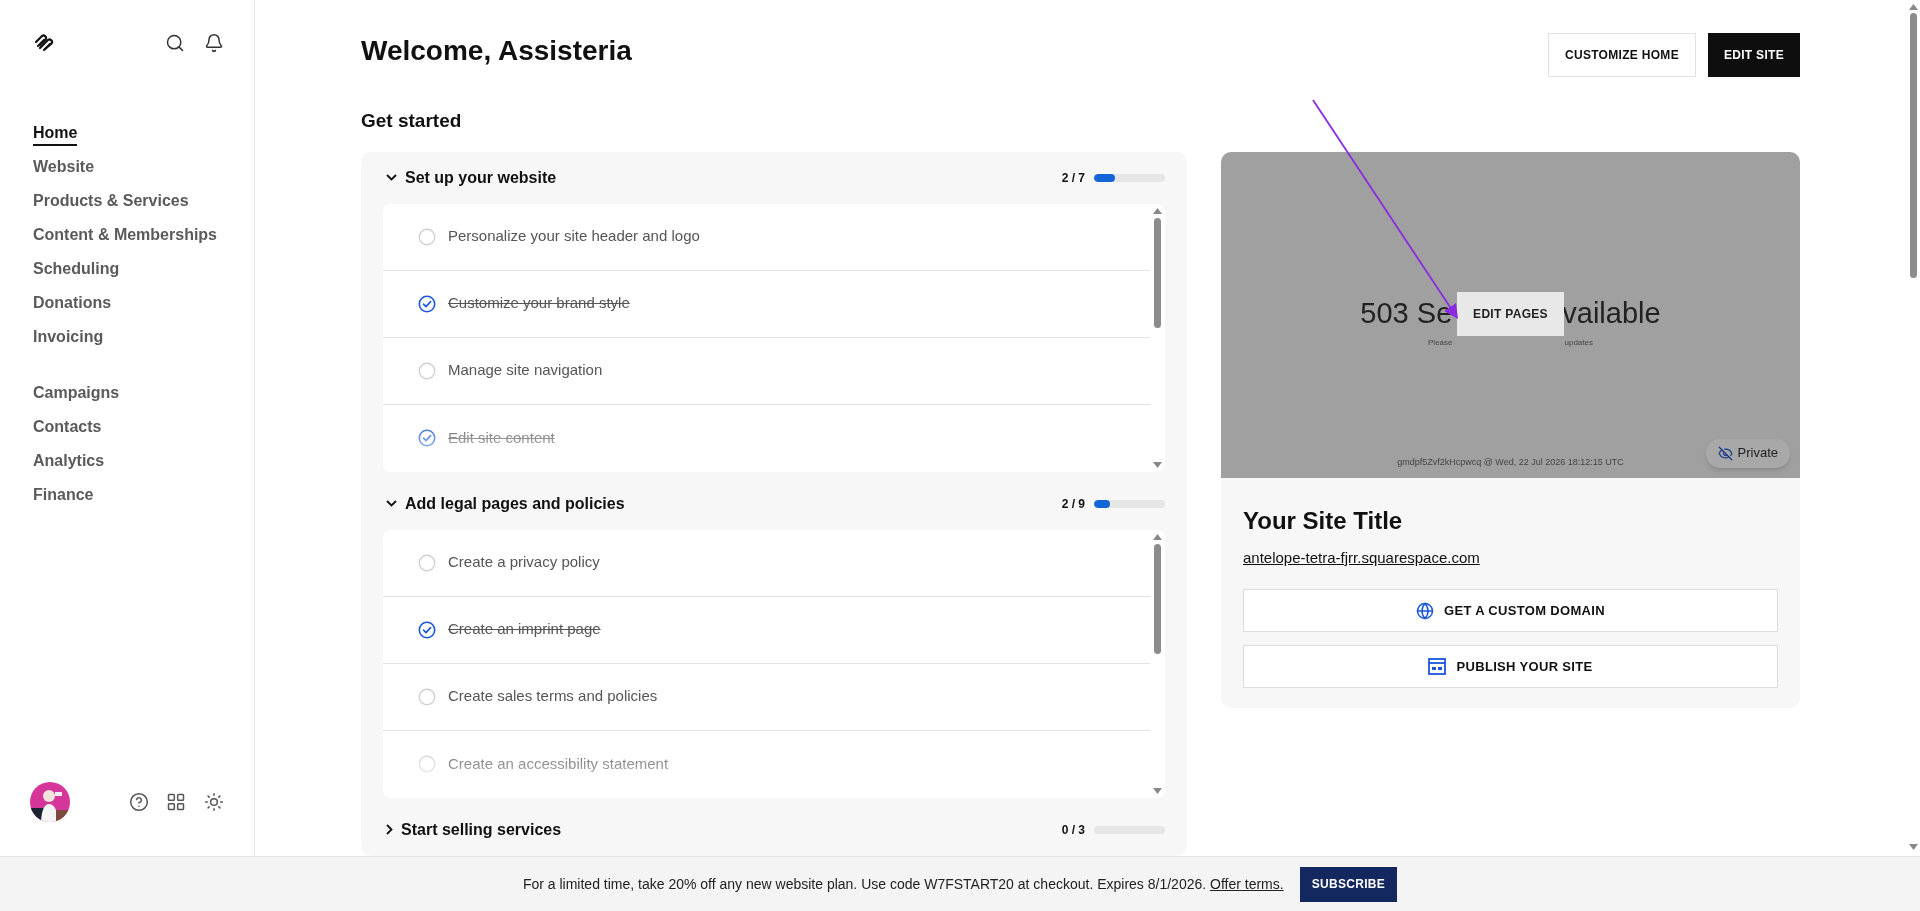 The width and height of the screenshot is (1920, 911). I want to click on task-label: Manage site navigation, so click(525, 370).